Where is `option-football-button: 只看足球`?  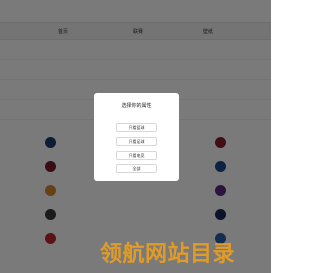
option-football-button: 只看足球 is located at coordinates (136, 141).